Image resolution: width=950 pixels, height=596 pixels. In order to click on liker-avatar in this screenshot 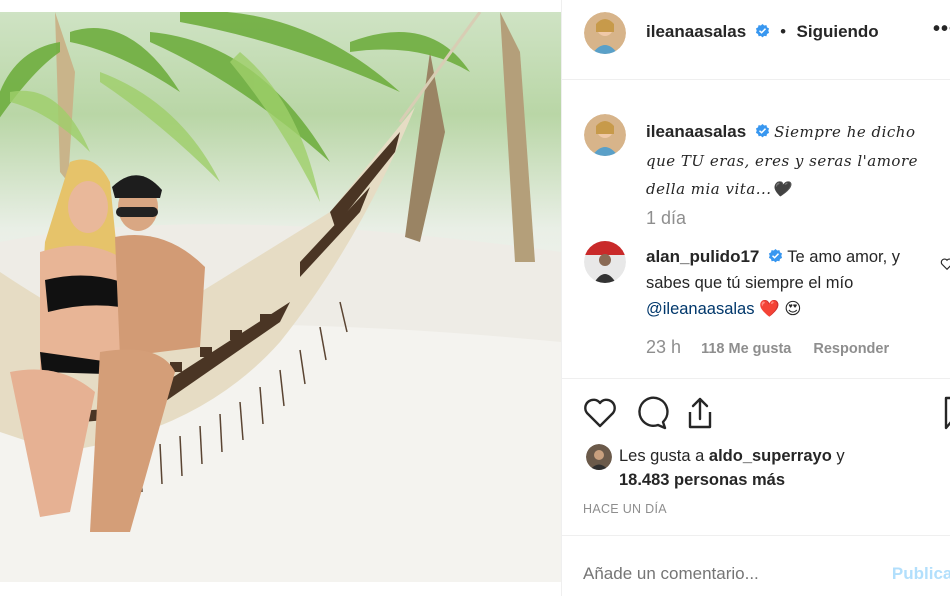, I will do `click(599, 457)`.